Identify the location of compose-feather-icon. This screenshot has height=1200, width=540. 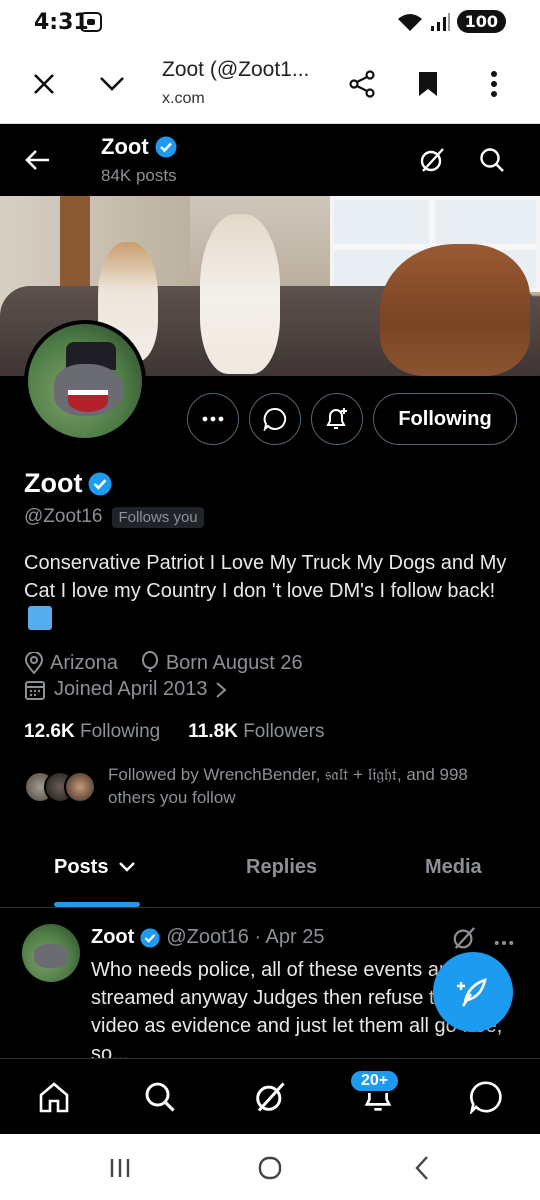
(472, 992).